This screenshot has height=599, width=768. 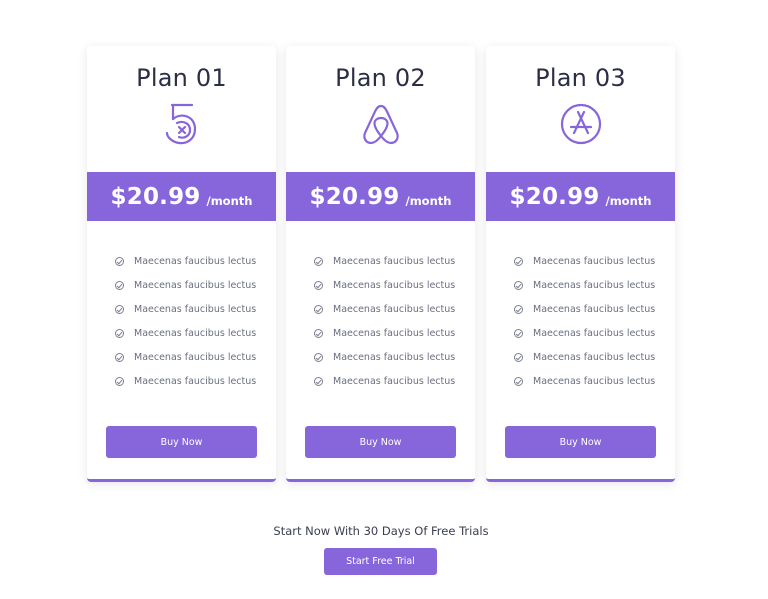 What do you see at coordinates (380, 78) in the screenshot?
I see `plan-title: Plan 02` at bounding box center [380, 78].